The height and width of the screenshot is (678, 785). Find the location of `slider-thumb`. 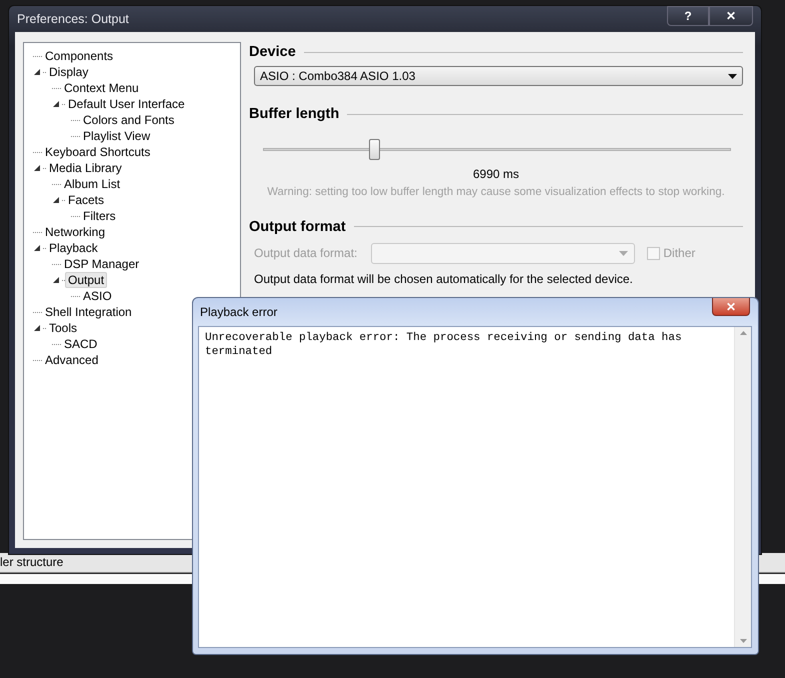

slider-thumb is located at coordinates (374, 149).